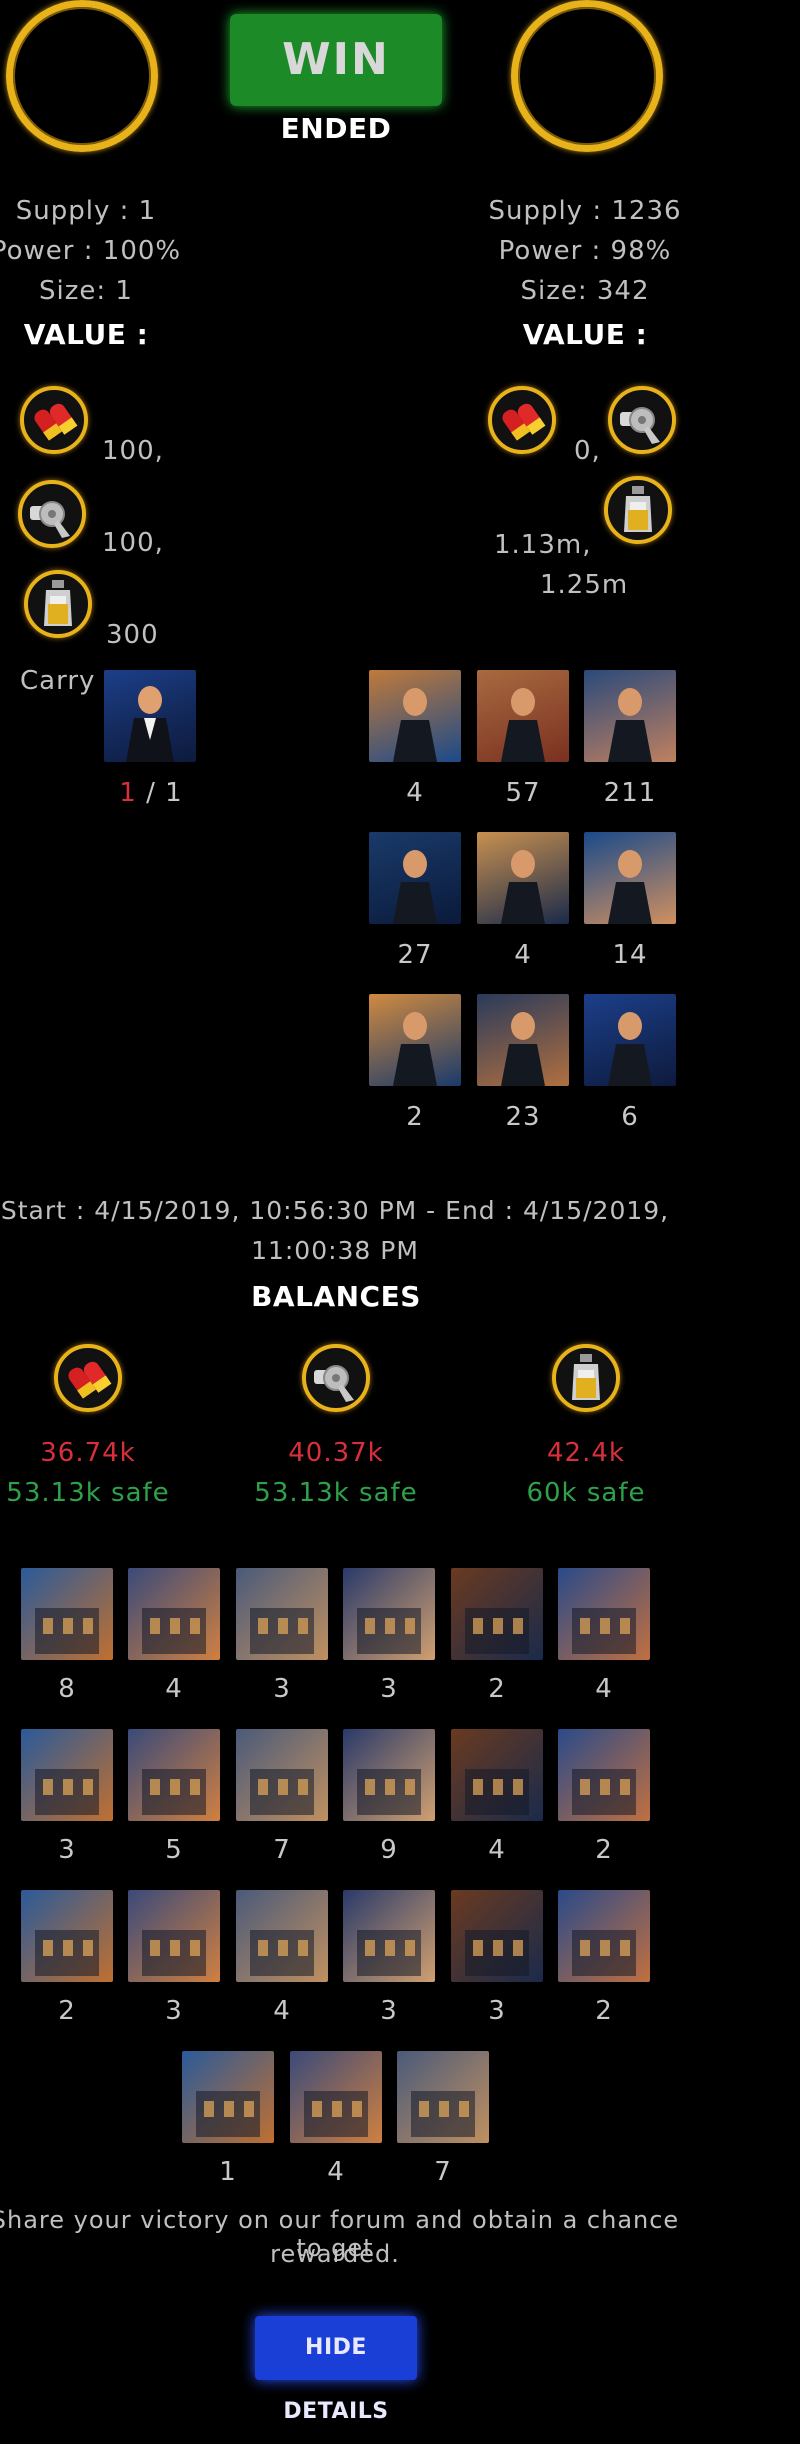  Describe the element at coordinates (86, 334) in the screenshot. I see `player-value-label: VALUE :` at that location.